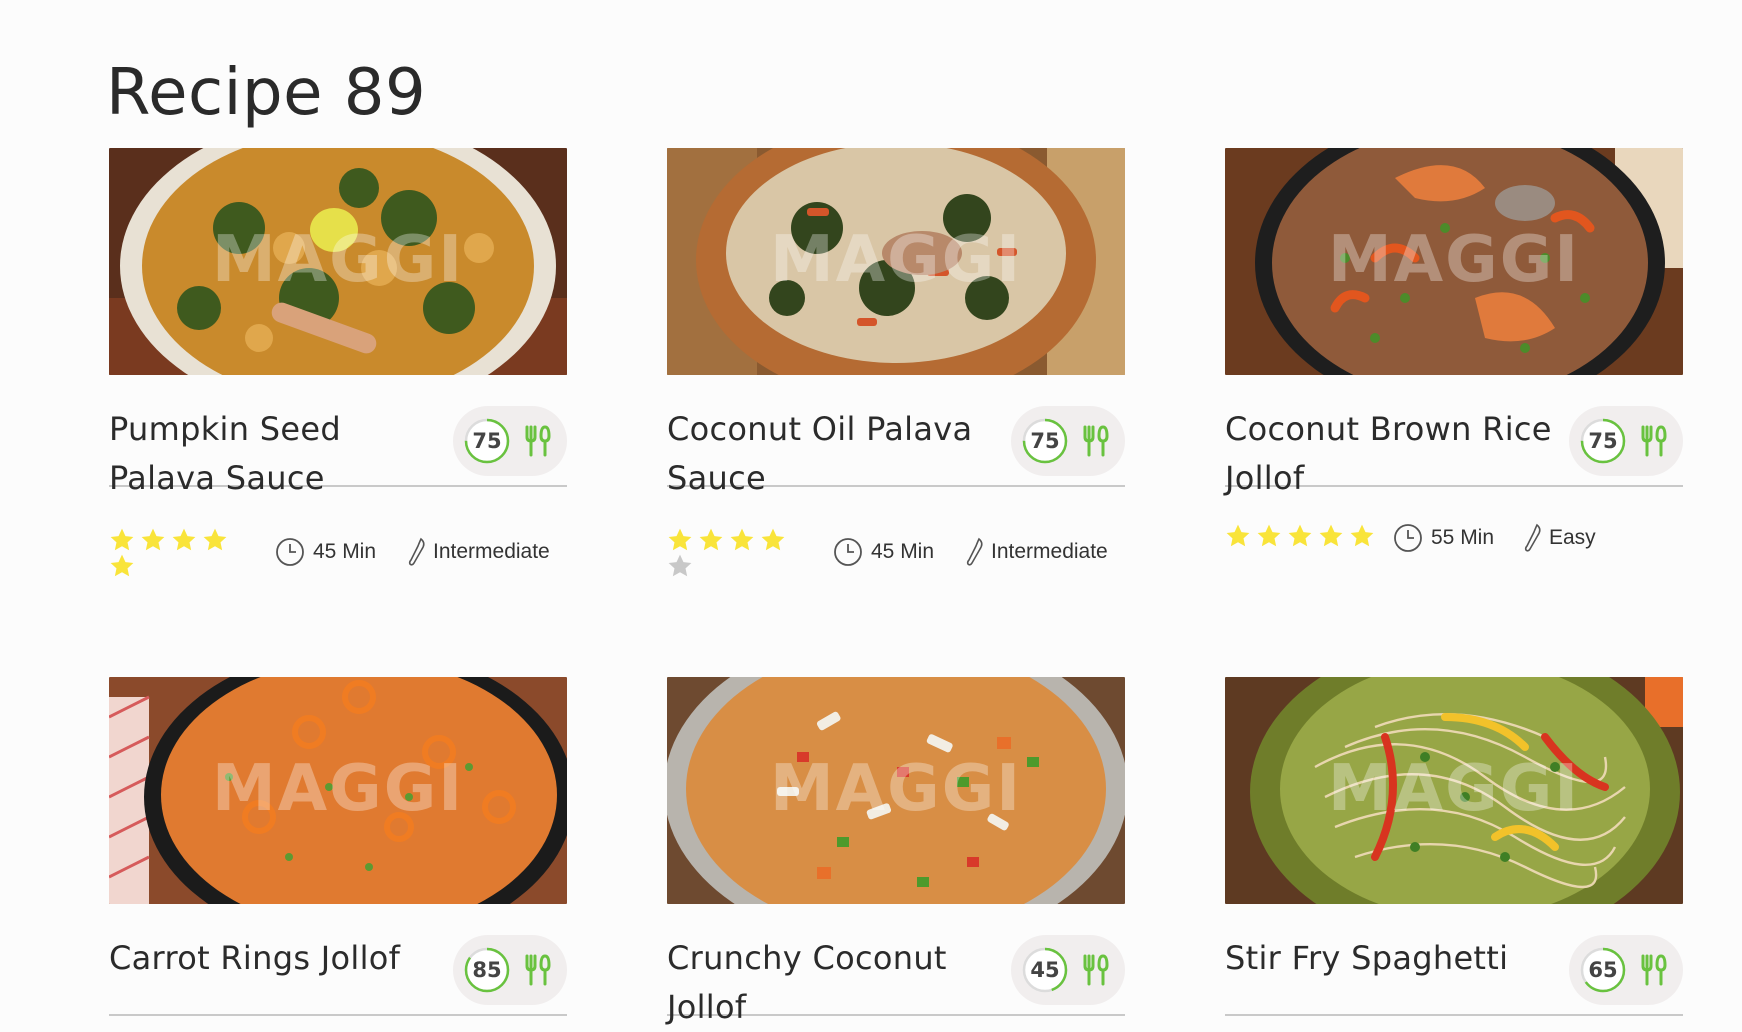 The height and width of the screenshot is (1032, 1742). What do you see at coordinates (487, 970) in the screenshot?
I see `nutrition-score: 85` at bounding box center [487, 970].